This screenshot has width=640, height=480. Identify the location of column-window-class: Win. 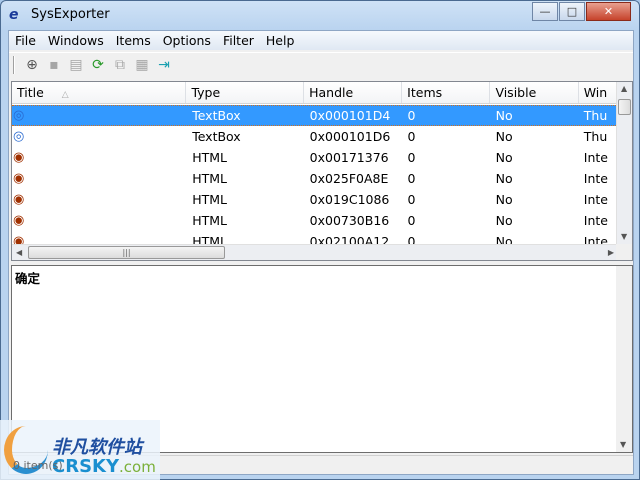
(598, 92).